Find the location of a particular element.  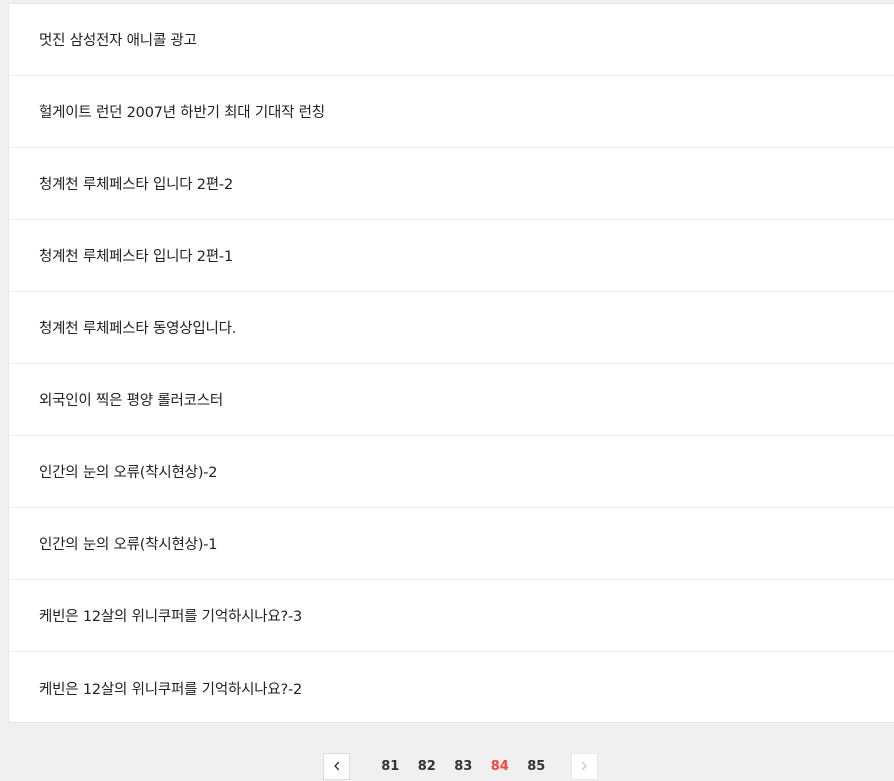

prev-page-button is located at coordinates (336, 766).